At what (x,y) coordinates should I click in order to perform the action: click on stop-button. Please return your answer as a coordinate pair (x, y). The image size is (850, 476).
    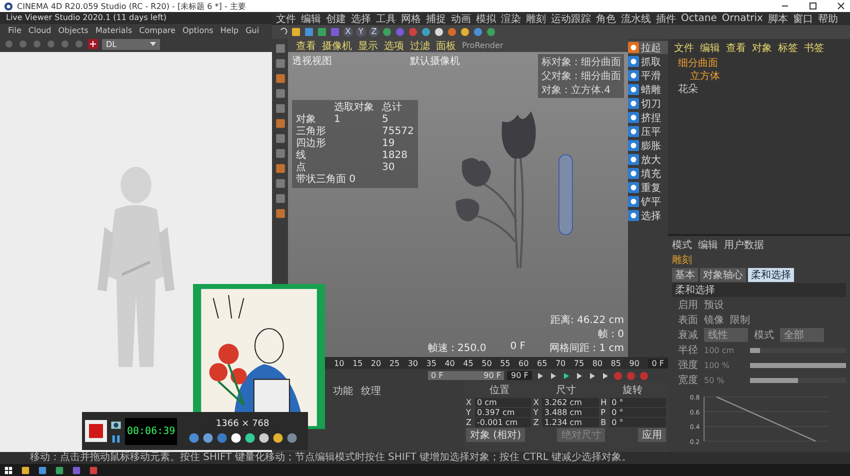
    Looking at the image, I should click on (96, 431).